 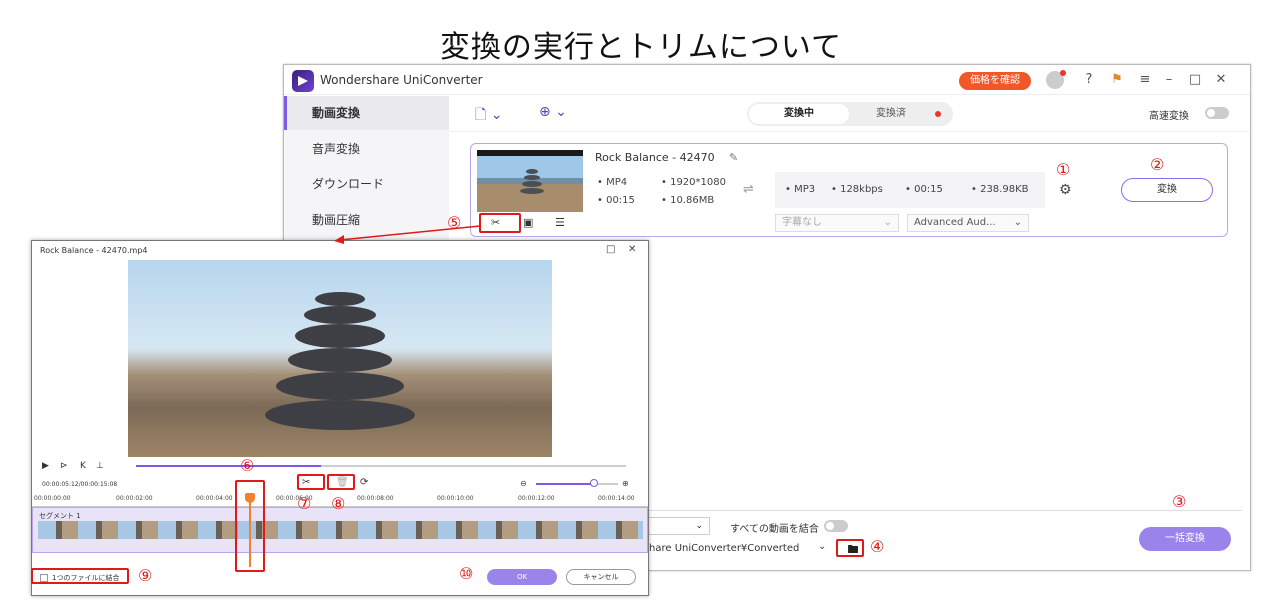 What do you see at coordinates (1167, 190) in the screenshot?
I see `convert-button: 変換` at bounding box center [1167, 190].